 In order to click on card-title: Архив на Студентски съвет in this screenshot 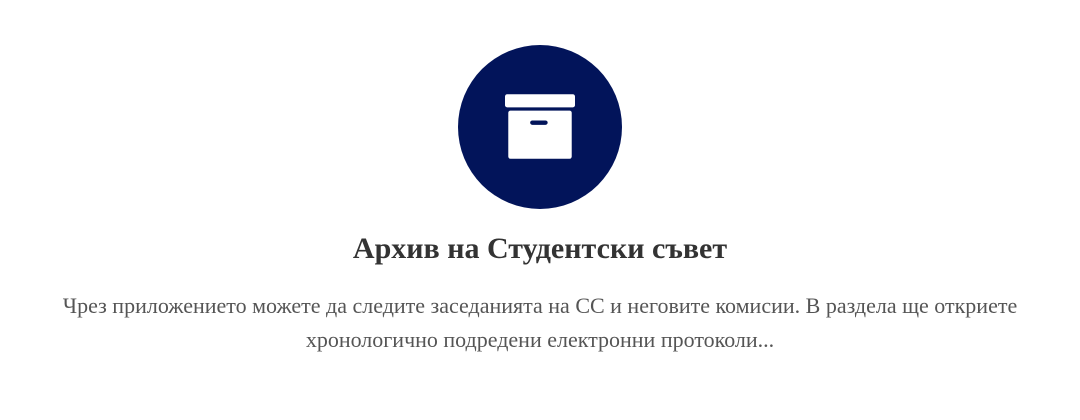, I will do `click(540, 248)`.